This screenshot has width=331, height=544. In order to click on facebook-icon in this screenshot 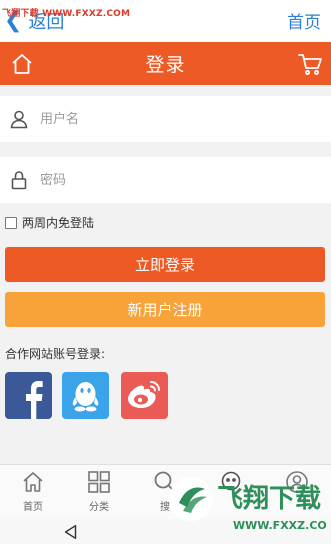, I will do `click(34, 400)`.